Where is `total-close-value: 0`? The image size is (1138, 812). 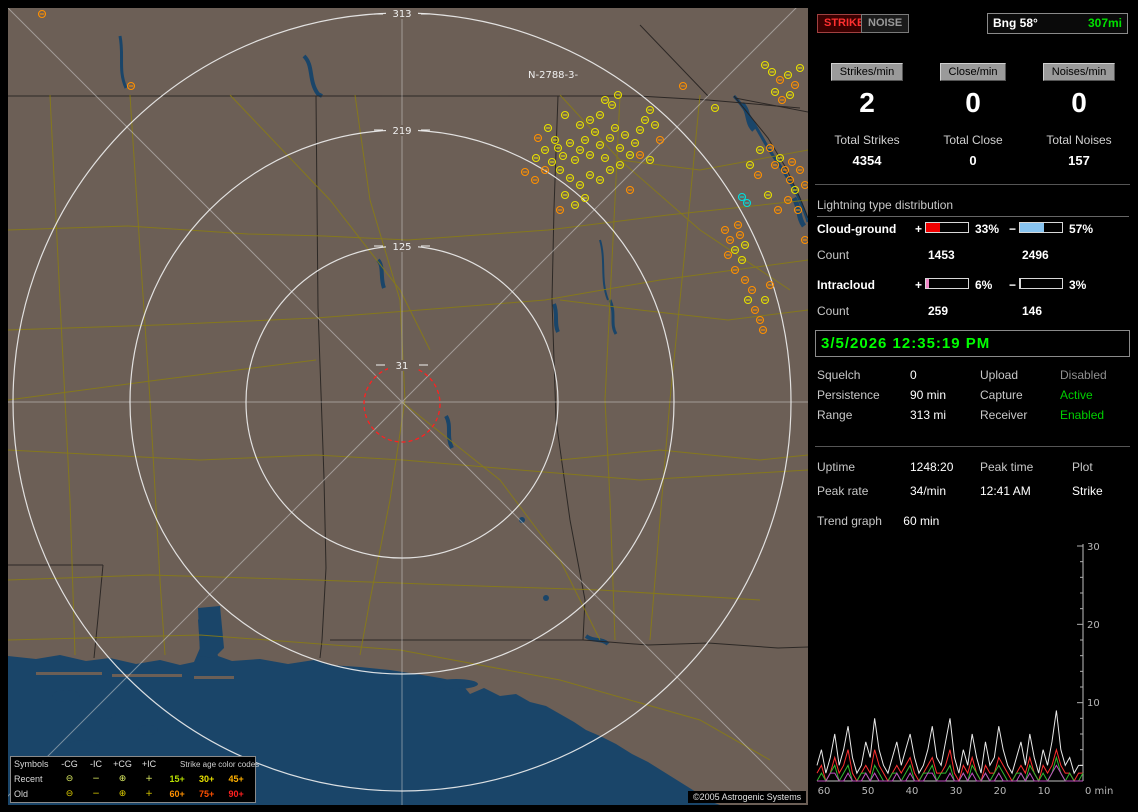
total-close-value: 0 is located at coordinates (973, 160).